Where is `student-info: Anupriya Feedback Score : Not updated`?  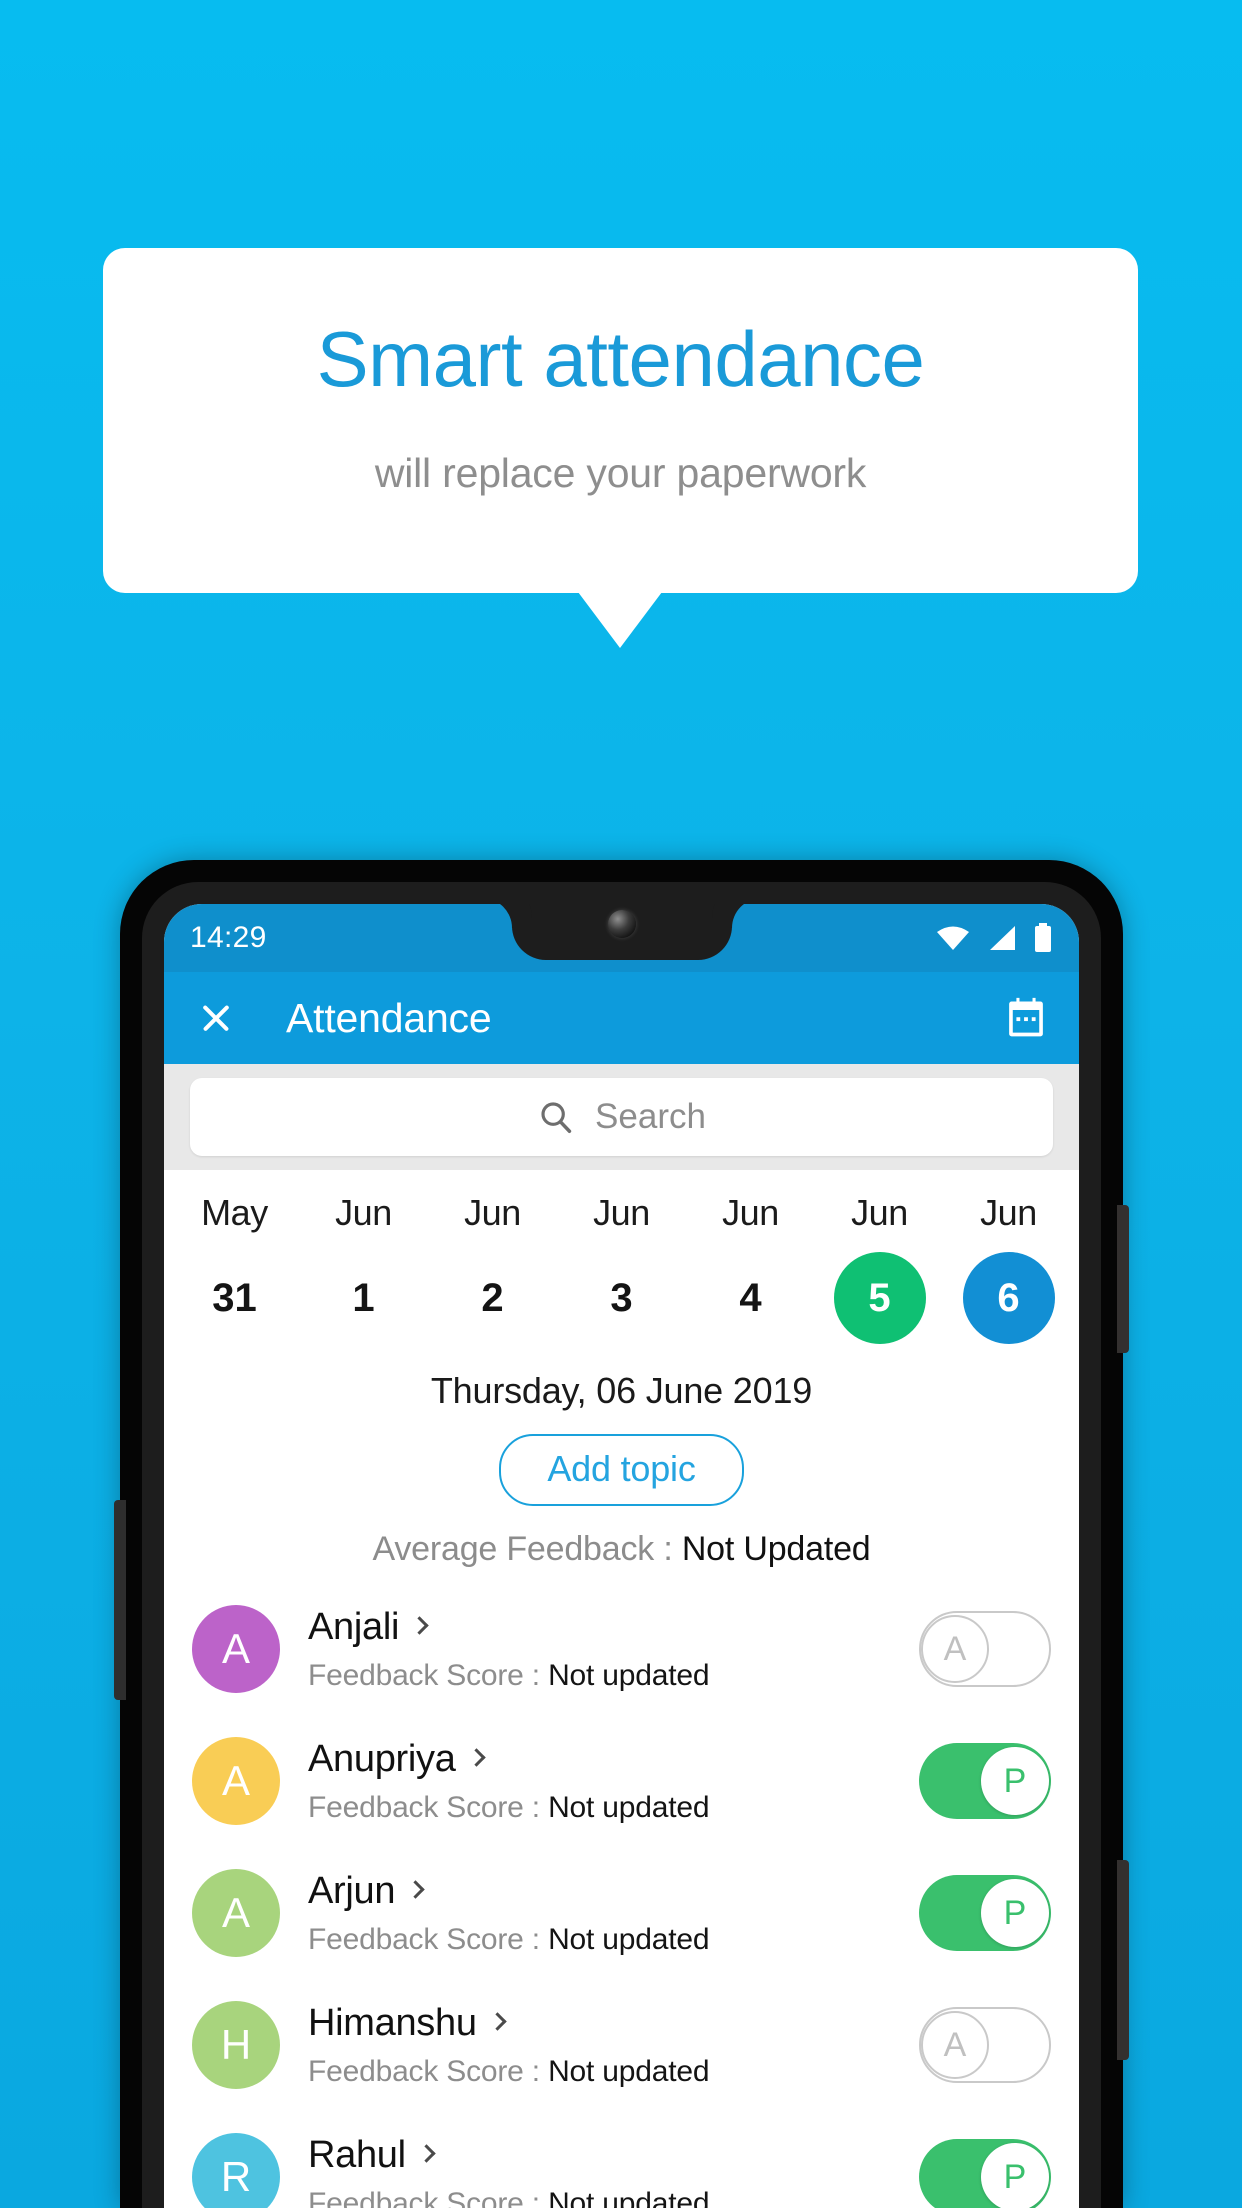 student-info: Anupriya Feedback Score : Not updated is located at coordinates (613, 1781).